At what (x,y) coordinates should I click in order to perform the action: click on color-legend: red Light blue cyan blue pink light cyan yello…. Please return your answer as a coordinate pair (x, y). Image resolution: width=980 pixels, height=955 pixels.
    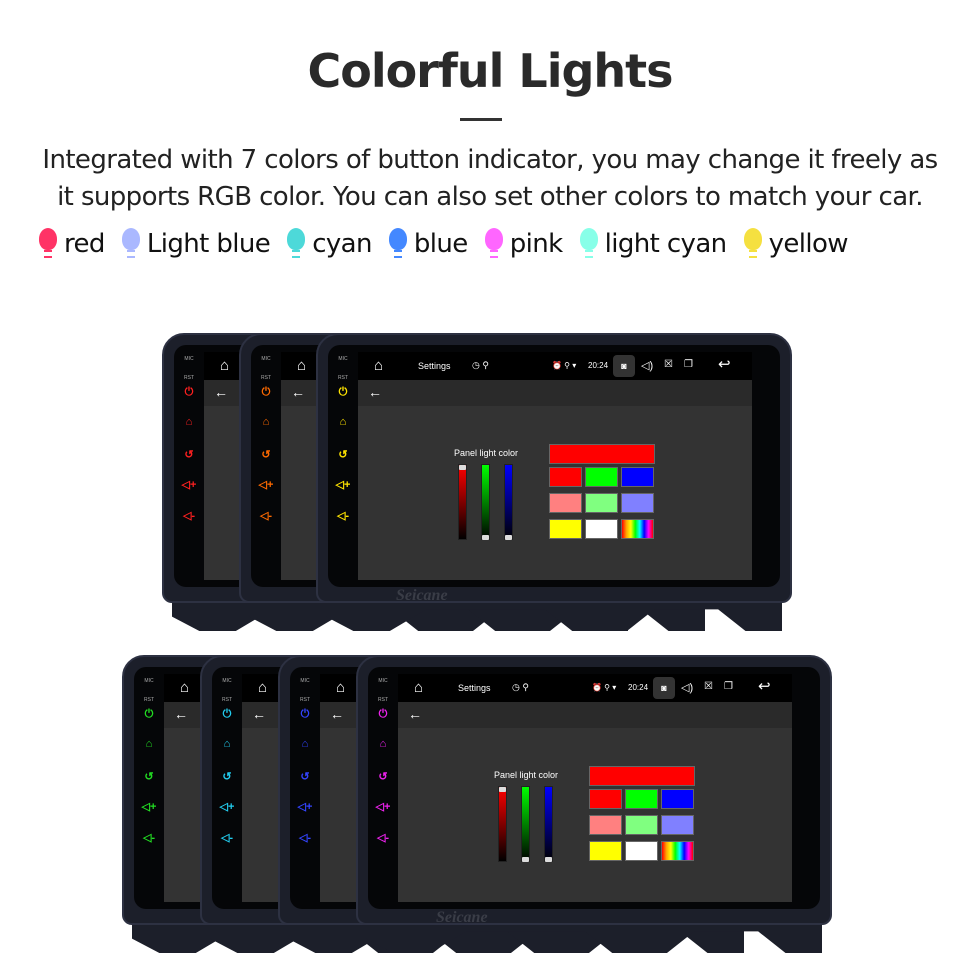
    Looking at the image, I should click on (443, 244).